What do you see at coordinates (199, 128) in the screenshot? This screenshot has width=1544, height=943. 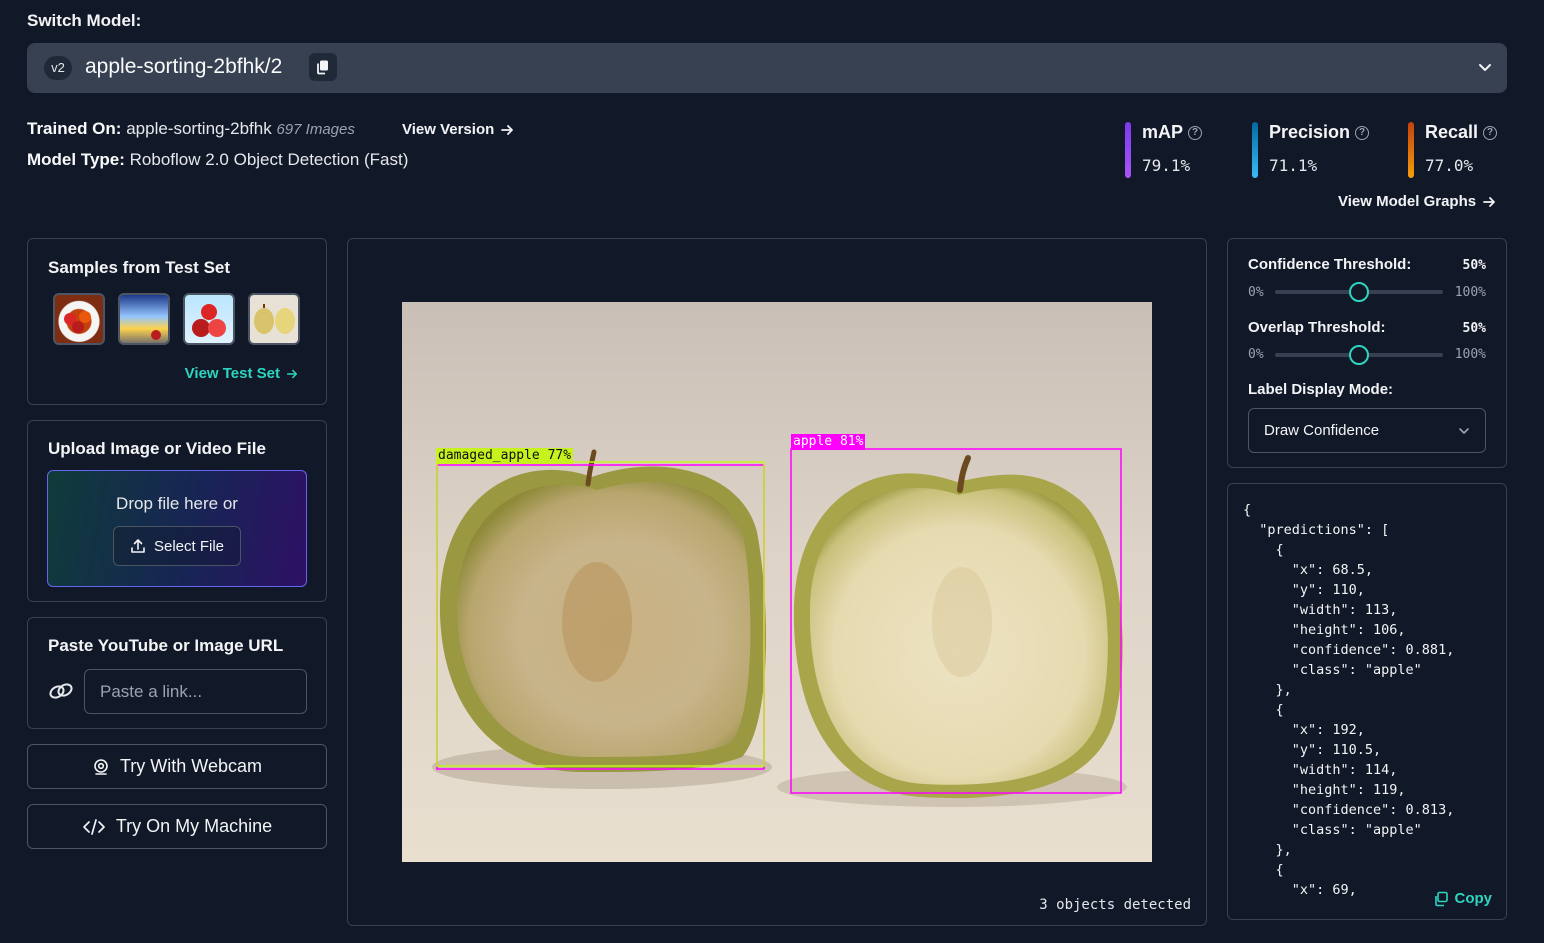 I see `trained-on-value: apple-sorting-2bfhk` at bounding box center [199, 128].